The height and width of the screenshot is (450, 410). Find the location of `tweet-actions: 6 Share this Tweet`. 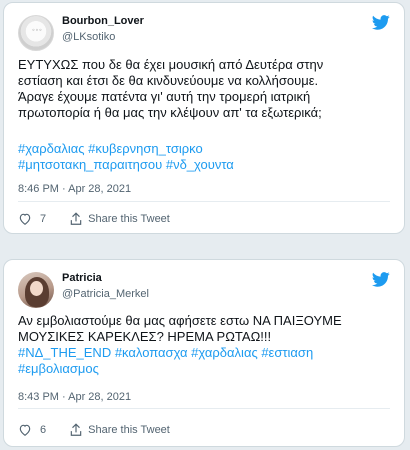

tweet-actions: 6 Share this Tweet is located at coordinates (106, 430).